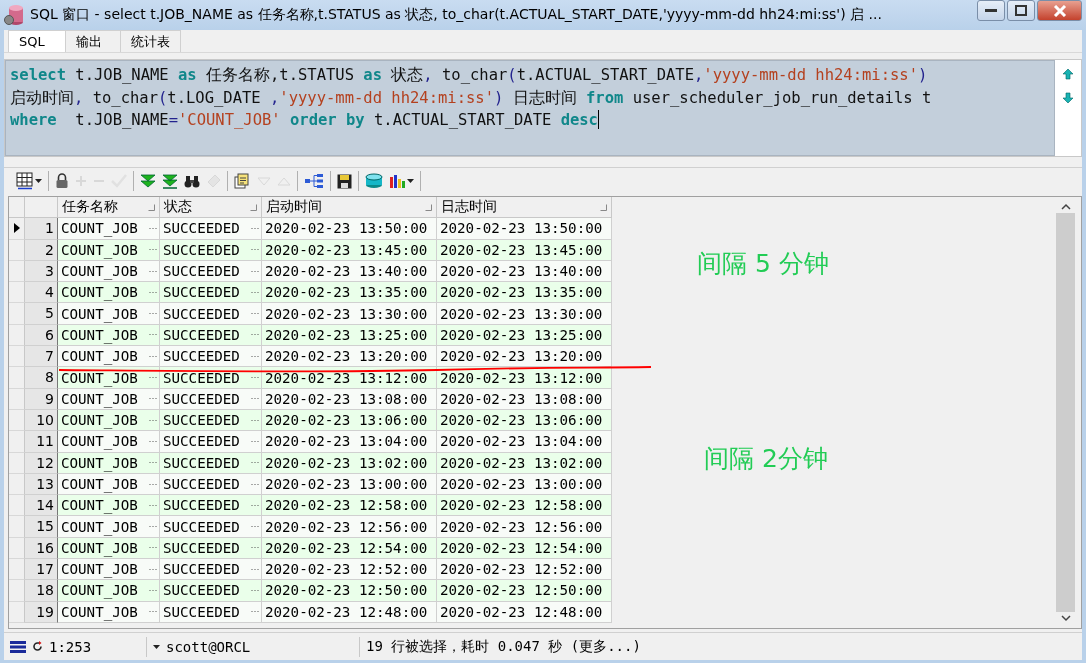 The width and height of the screenshot is (1086, 663). What do you see at coordinates (148, 181) in the screenshot?
I see `double-down-arrow-icon` at bounding box center [148, 181].